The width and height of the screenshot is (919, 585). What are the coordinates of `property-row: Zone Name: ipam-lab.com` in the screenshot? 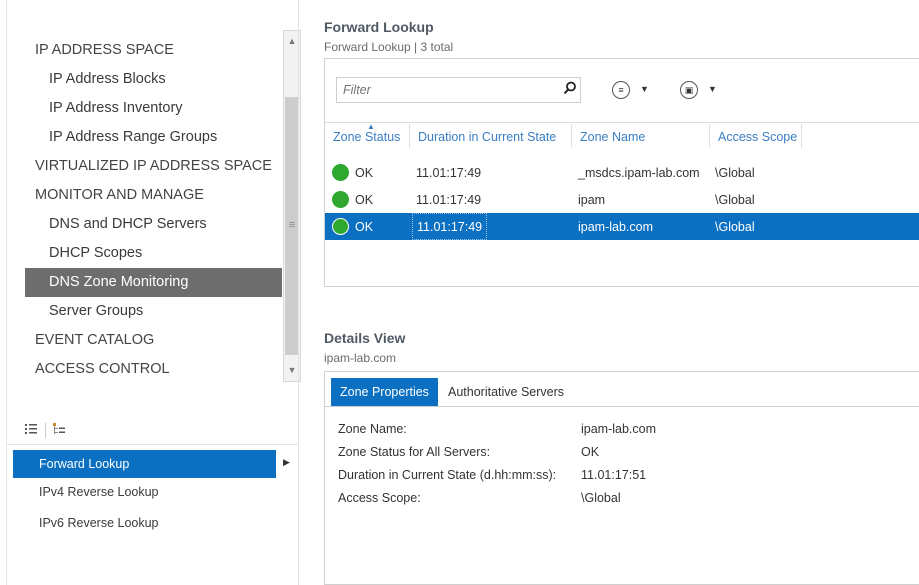 It's located at (623, 431).